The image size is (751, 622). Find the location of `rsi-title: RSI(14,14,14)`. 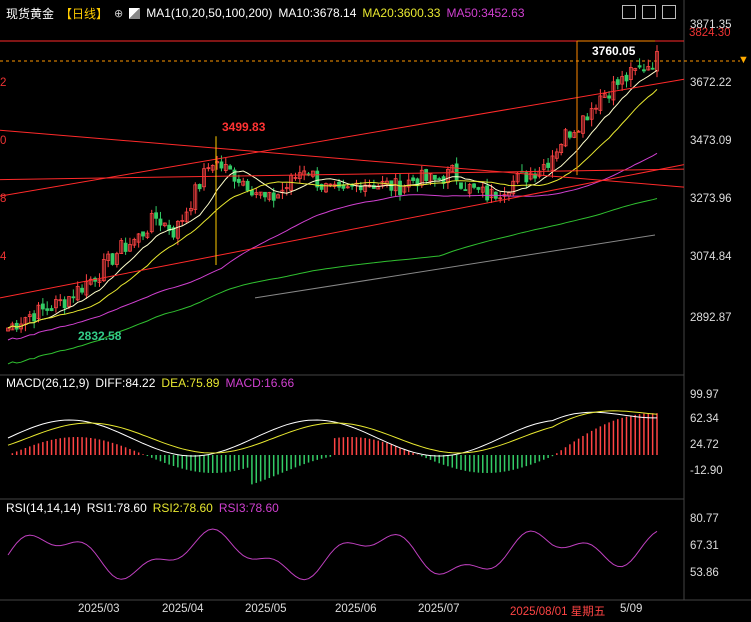

rsi-title: RSI(14,14,14) is located at coordinates (43, 508).